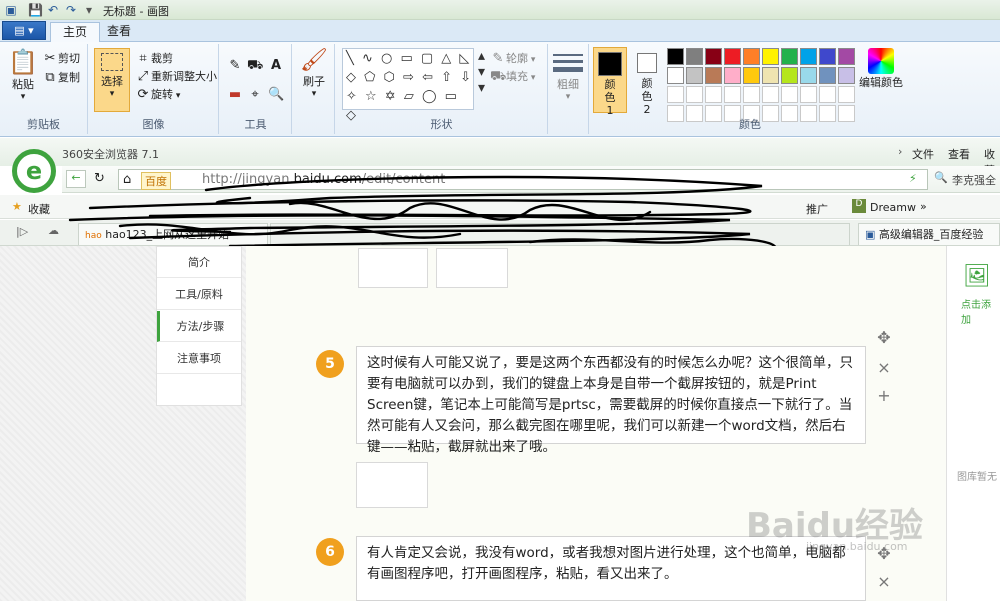 This screenshot has width=1000, height=601. What do you see at coordinates (235, 66) in the screenshot?
I see `pencil-icon: ✎` at bounding box center [235, 66].